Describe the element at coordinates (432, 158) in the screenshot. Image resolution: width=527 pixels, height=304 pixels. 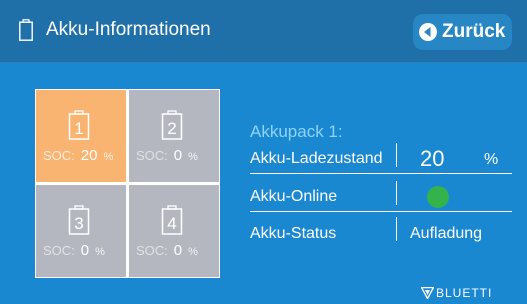
I see `soc-value: 20` at that location.